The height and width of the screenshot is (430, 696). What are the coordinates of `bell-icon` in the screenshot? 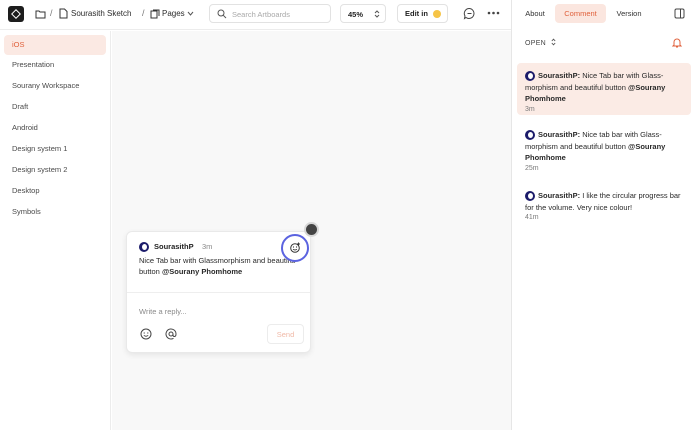 It's located at (677, 42).